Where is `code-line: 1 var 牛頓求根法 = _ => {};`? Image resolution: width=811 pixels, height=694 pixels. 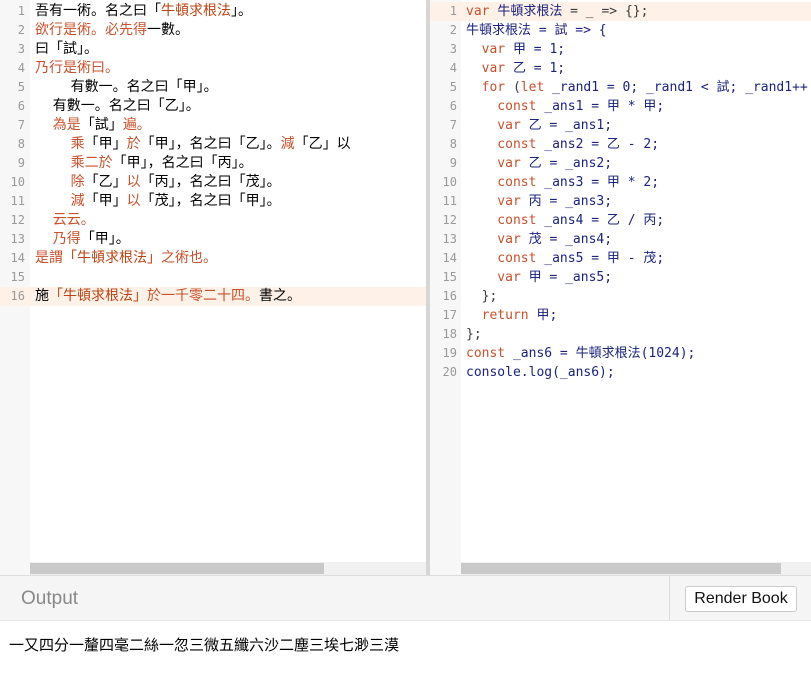 code-line: 1 var 牛頓求根法 = _ => {}; is located at coordinates (620, 11).